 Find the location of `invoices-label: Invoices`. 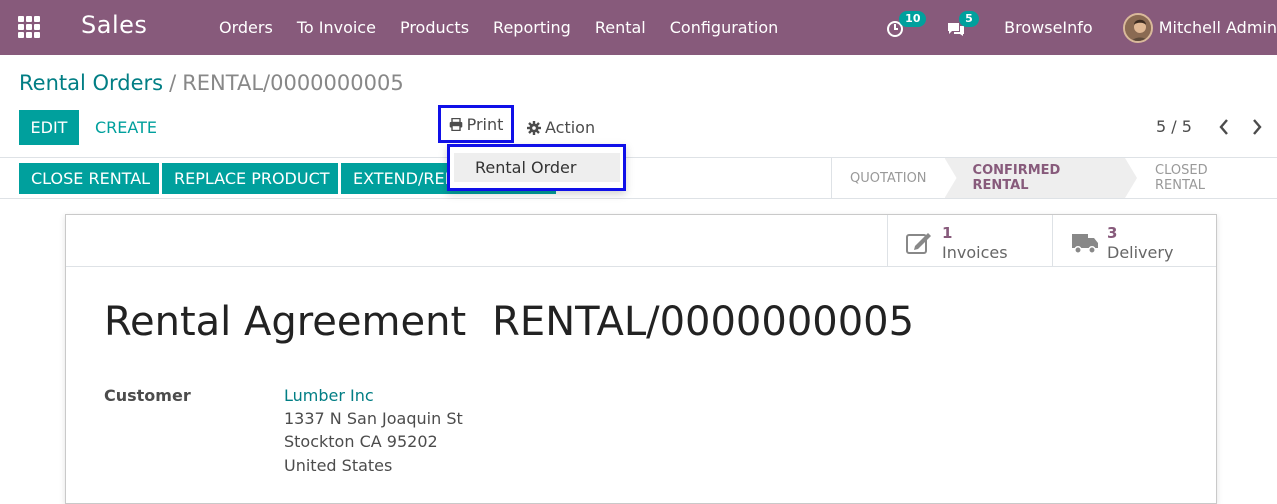

invoices-label: Invoices is located at coordinates (975, 252).